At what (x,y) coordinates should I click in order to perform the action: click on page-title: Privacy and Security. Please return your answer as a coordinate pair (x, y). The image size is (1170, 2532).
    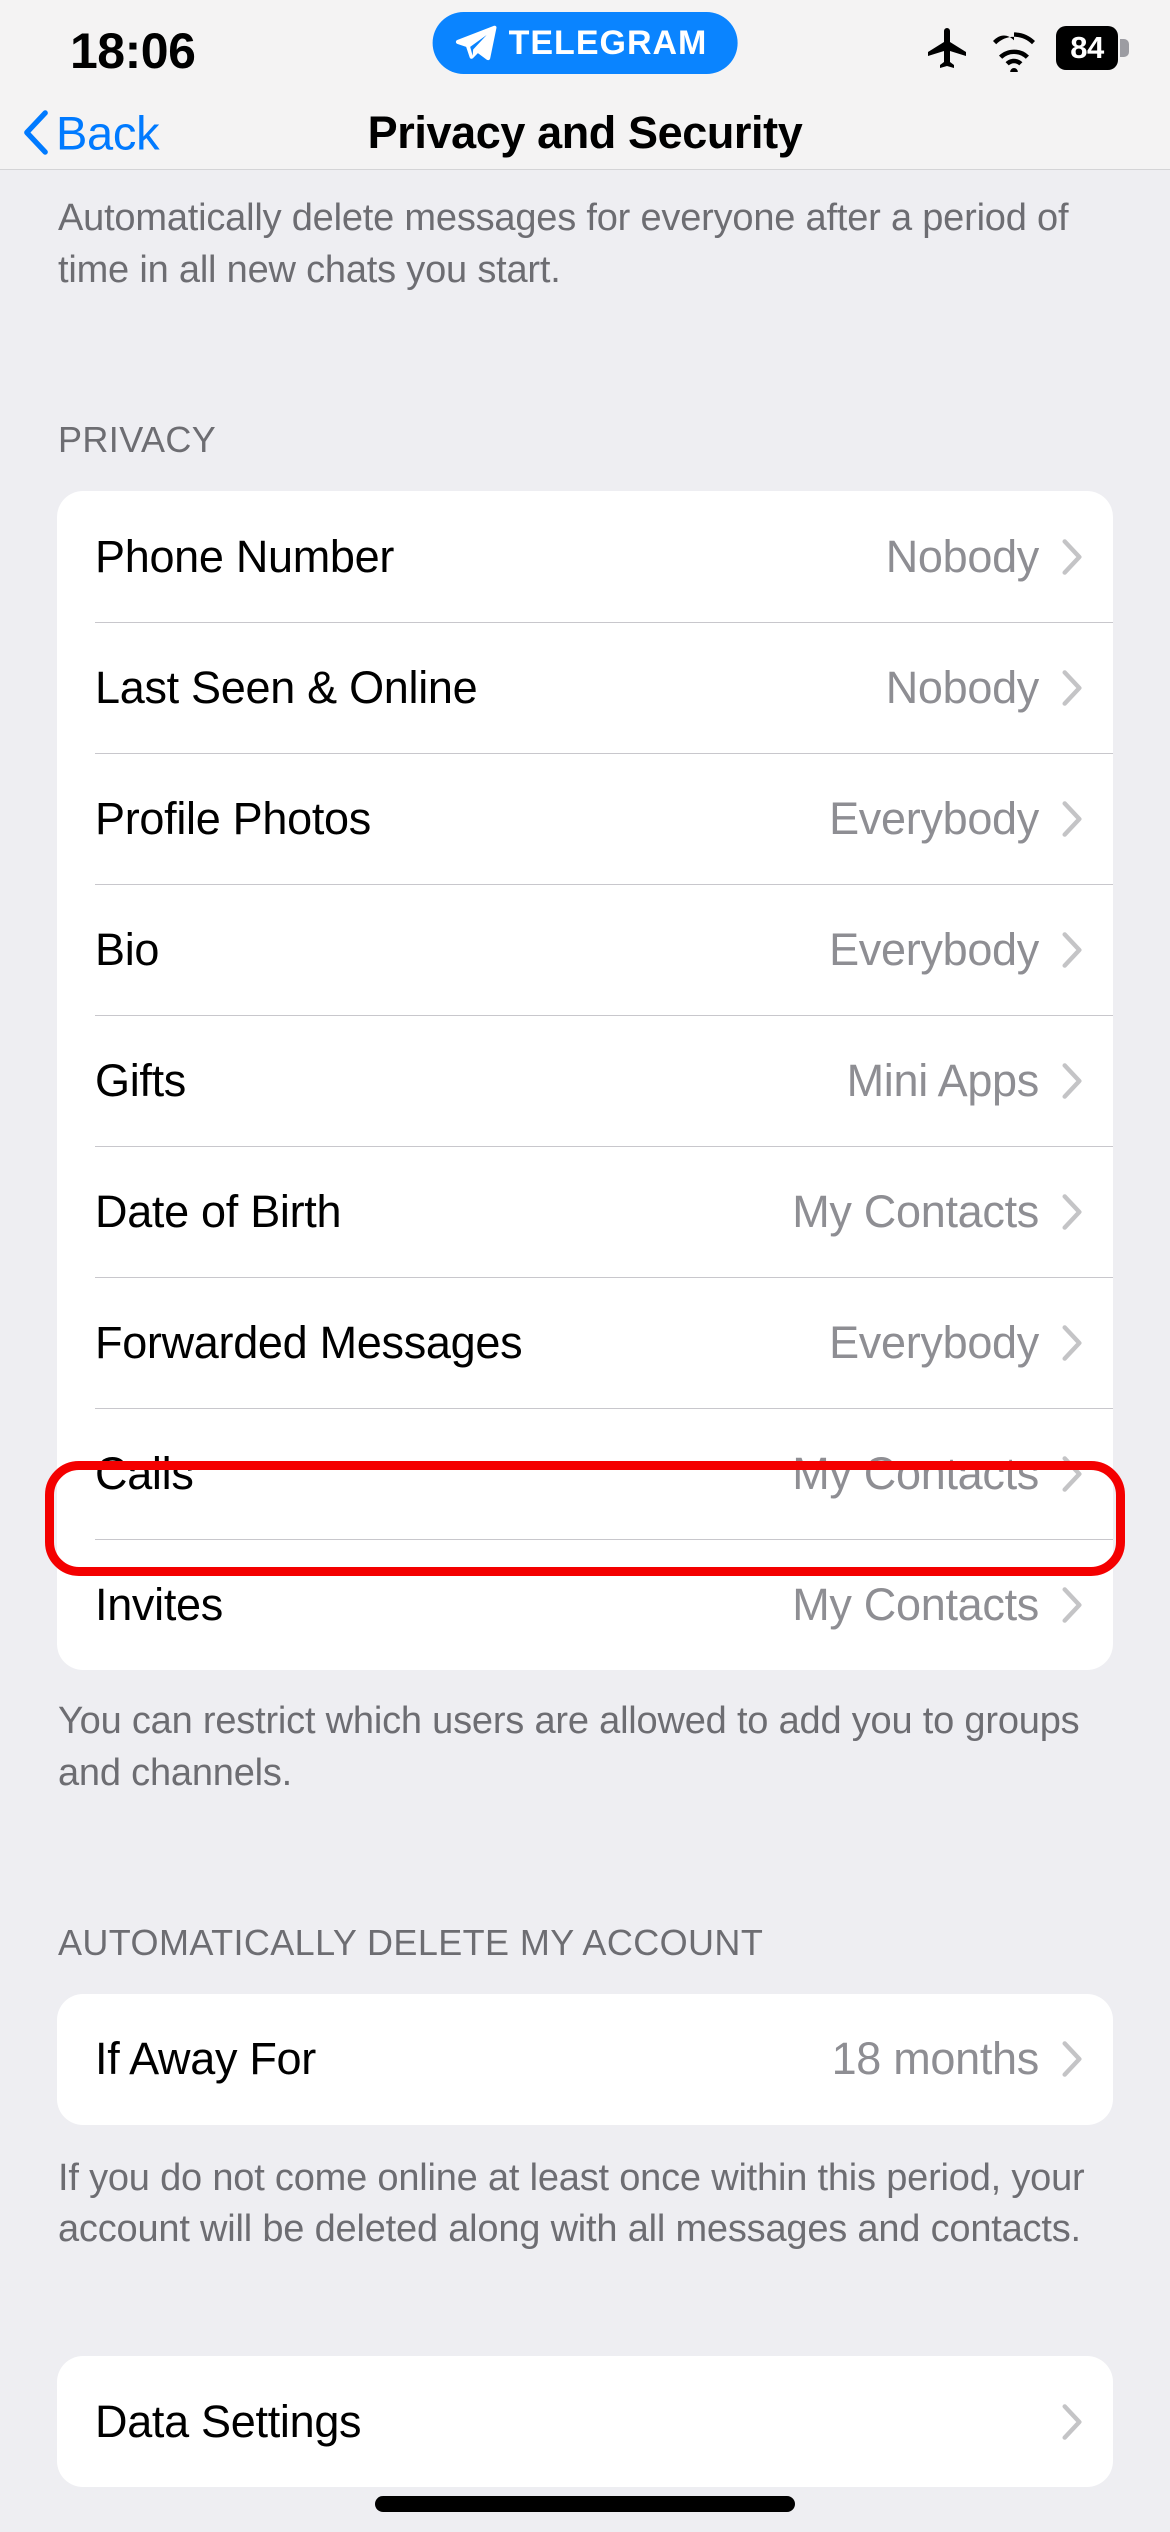
    Looking at the image, I should click on (585, 132).